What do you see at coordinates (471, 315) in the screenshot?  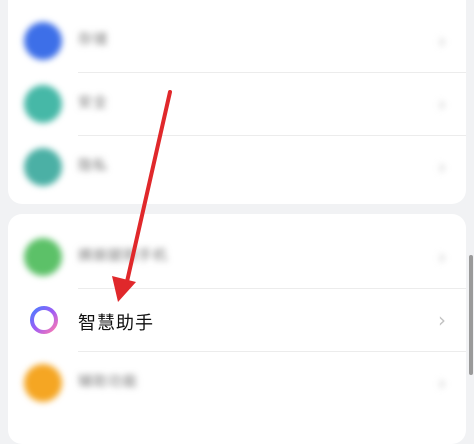 I see `scrollbar` at bounding box center [471, 315].